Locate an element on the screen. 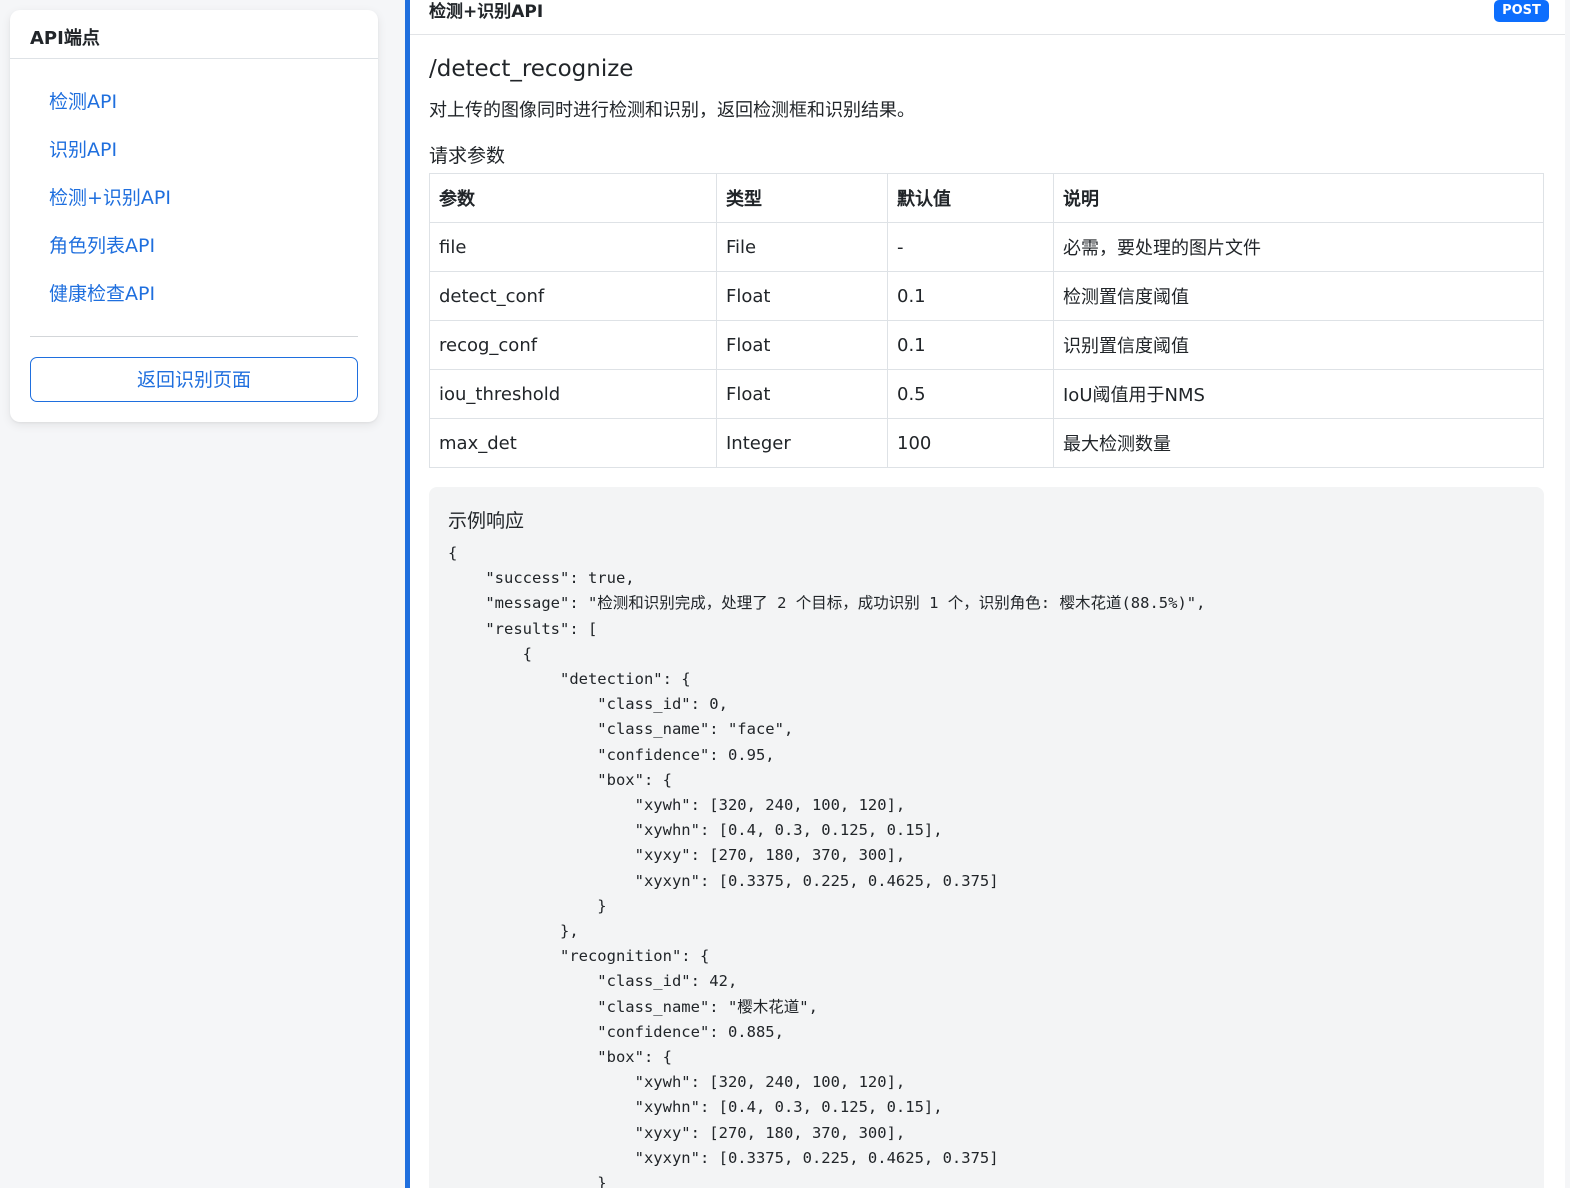  table-row: max_det Integer 100 最大检测数量 is located at coordinates (986, 443).